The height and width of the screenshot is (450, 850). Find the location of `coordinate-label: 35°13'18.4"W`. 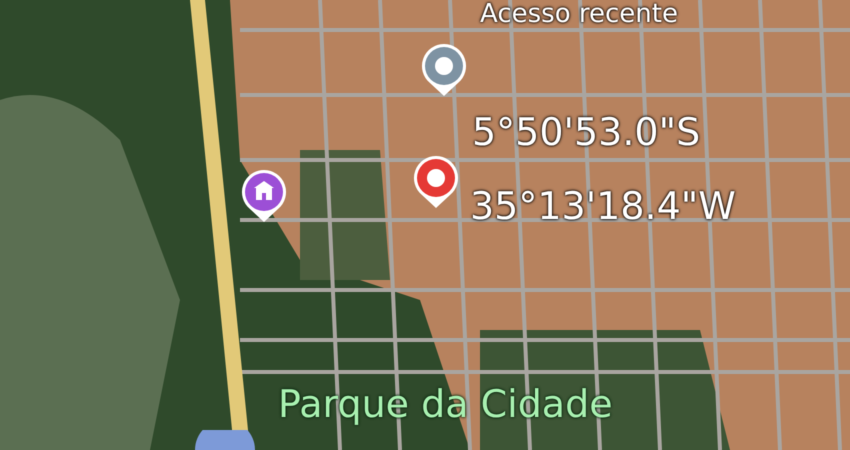

coordinate-label: 35°13'18.4"W is located at coordinates (603, 207).